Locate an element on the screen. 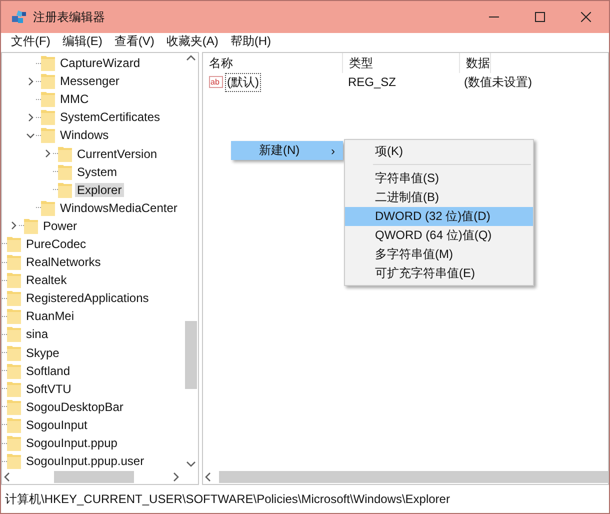  tree-item: CaptureWizard is located at coordinates (100, 63).